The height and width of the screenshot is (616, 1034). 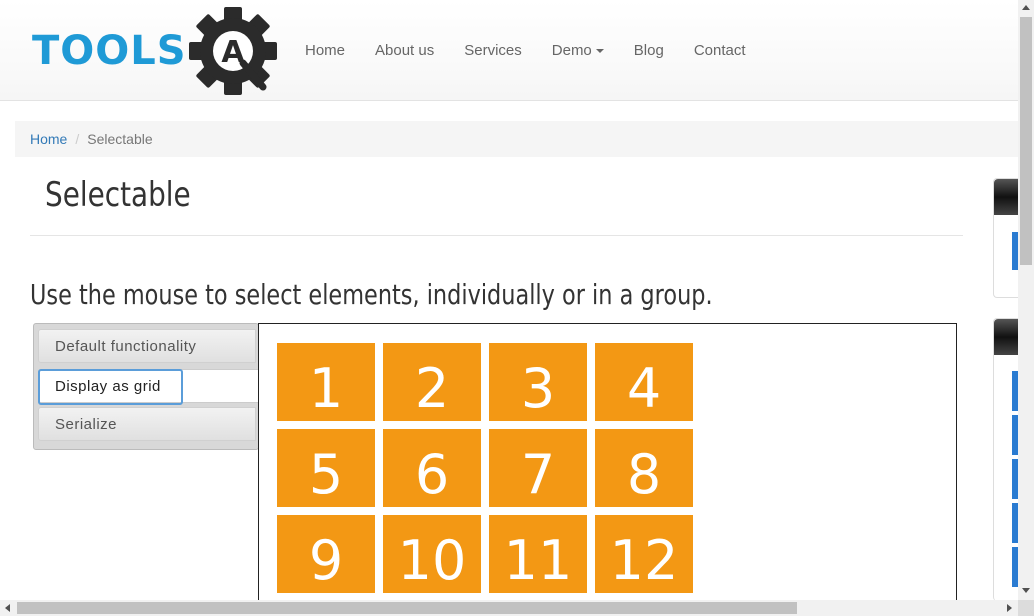 What do you see at coordinates (538, 382) in the screenshot?
I see `grid-item-3: 3` at bounding box center [538, 382].